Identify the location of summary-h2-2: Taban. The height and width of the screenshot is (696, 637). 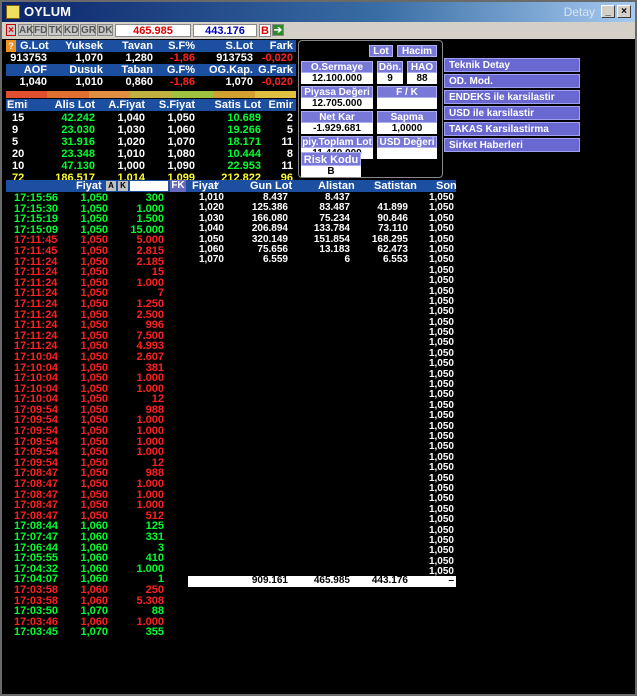
(131, 70).